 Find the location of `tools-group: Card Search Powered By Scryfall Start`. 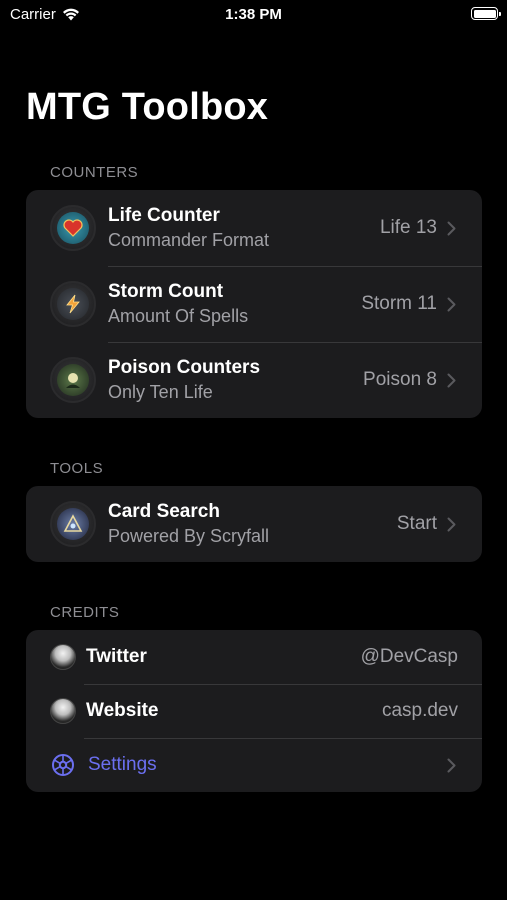

tools-group: Card Search Powered By Scryfall Start is located at coordinates (254, 524).